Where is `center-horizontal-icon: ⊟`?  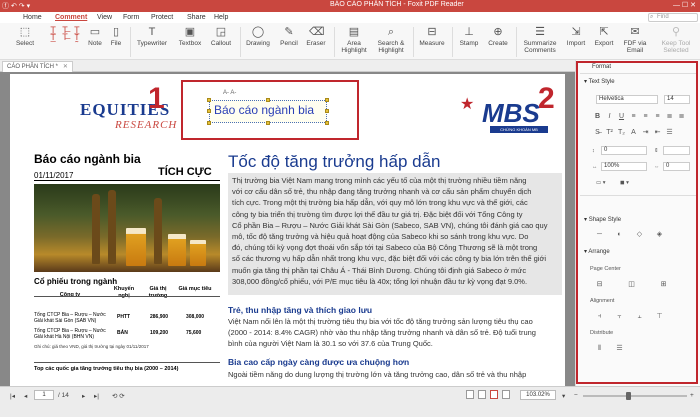 center-horizontal-icon: ⊟ is located at coordinates (599, 284).